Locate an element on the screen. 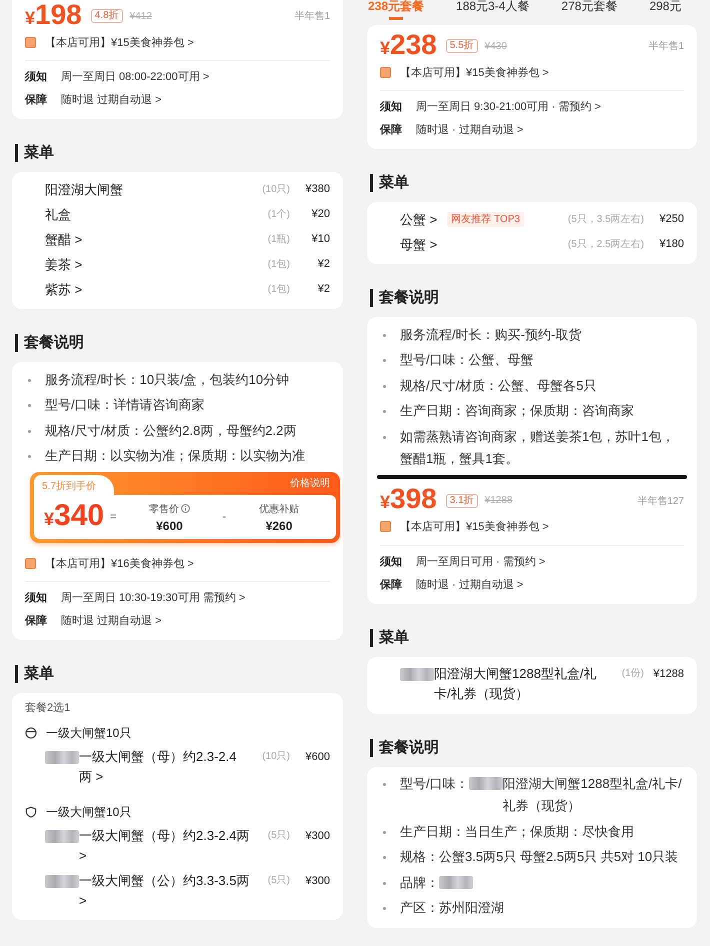  sales-count: 半年售1 is located at coordinates (666, 46).